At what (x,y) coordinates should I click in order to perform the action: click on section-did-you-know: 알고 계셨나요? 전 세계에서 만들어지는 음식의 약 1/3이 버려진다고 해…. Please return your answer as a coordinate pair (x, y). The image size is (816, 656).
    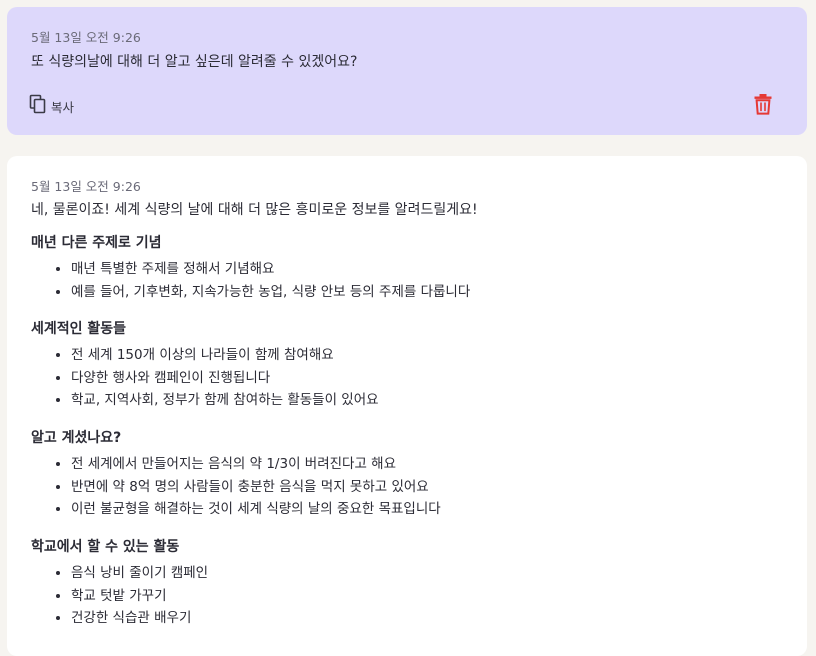
    Looking at the image, I should click on (411, 475).